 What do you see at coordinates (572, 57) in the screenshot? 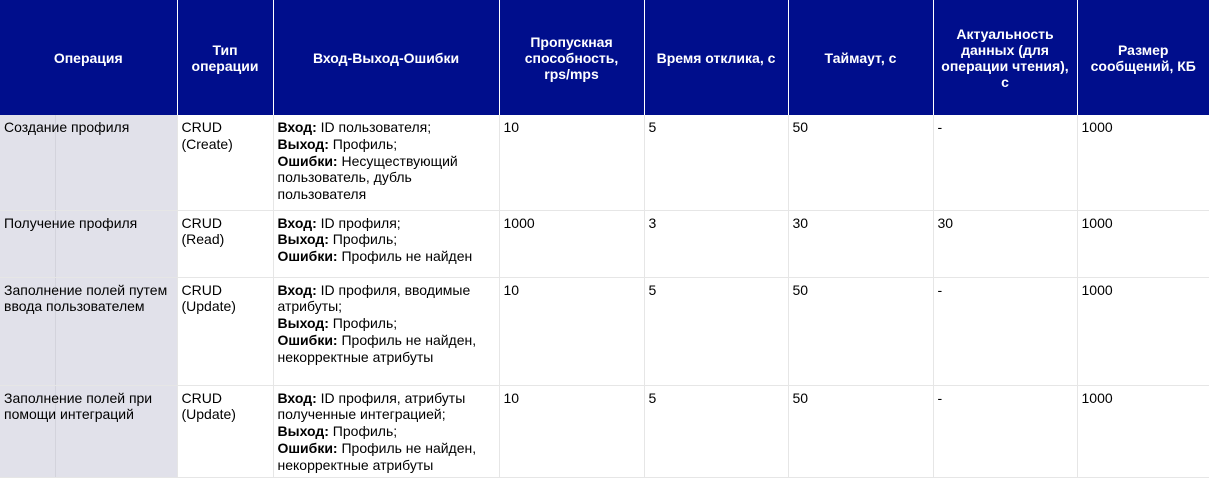
I see `header-throughput: Пропускная способность, rps/mps` at bounding box center [572, 57].